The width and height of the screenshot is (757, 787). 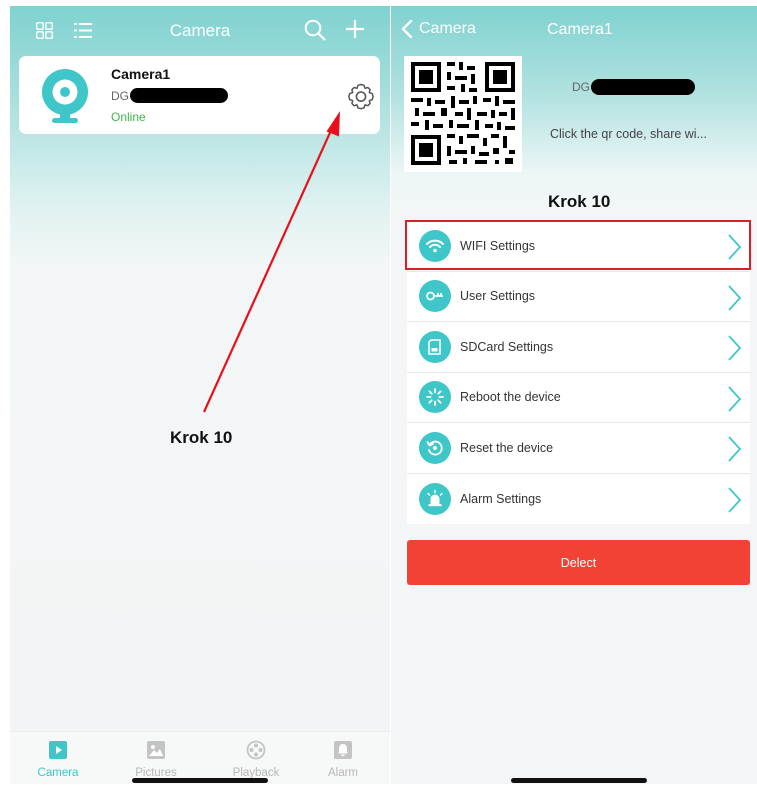 What do you see at coordinates (578, 297) in the screenshot?
I see `menu-item-user-settings: User Settings` at bounding box center [578, 297].